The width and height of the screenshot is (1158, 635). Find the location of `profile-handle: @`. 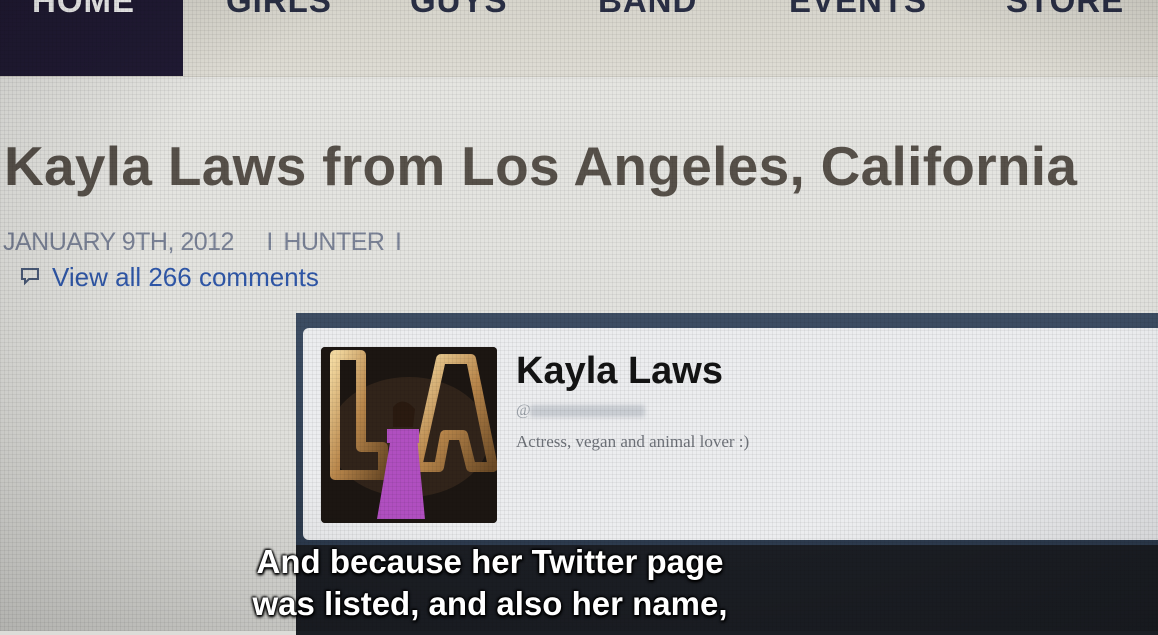

profile-handle: @ is located at coordinates (523, 411).